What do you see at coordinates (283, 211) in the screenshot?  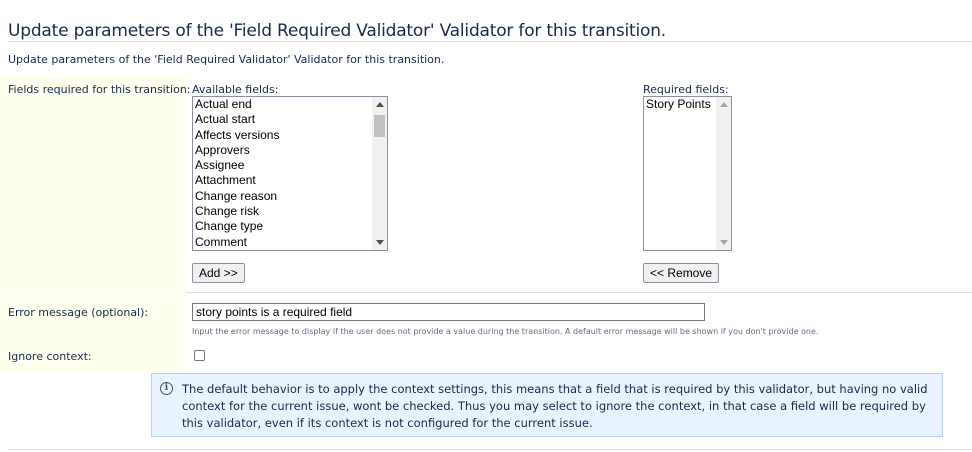 I see `available-field-option: Change risk` at bounding box center [283, 211].